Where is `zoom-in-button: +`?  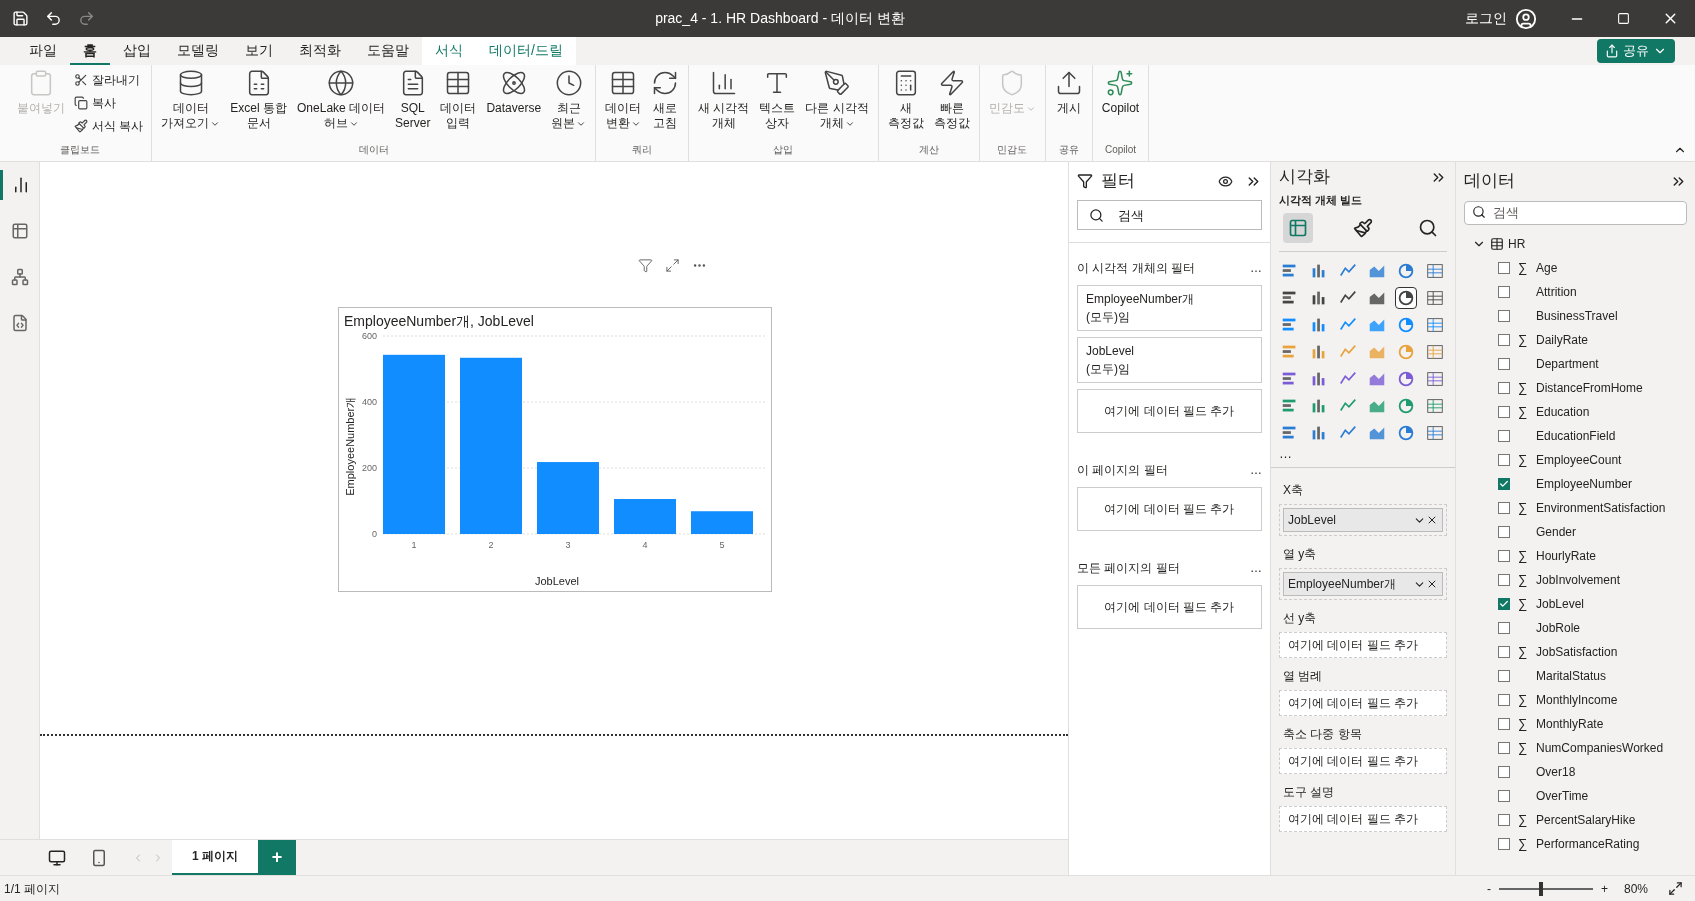
zoom-in-button: + is located at coordinates (1604, 888).